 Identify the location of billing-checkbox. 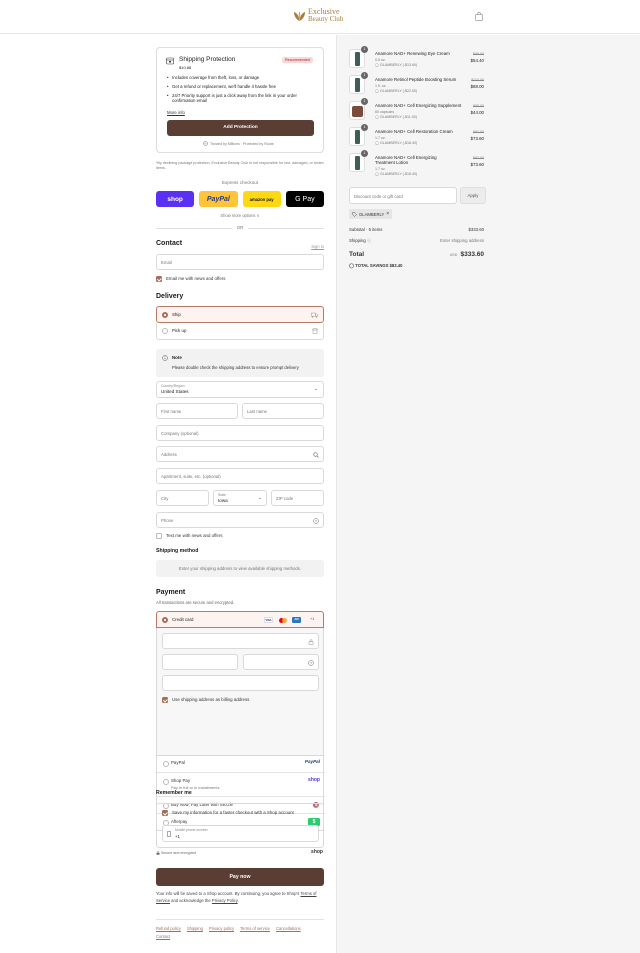
(165, 700).